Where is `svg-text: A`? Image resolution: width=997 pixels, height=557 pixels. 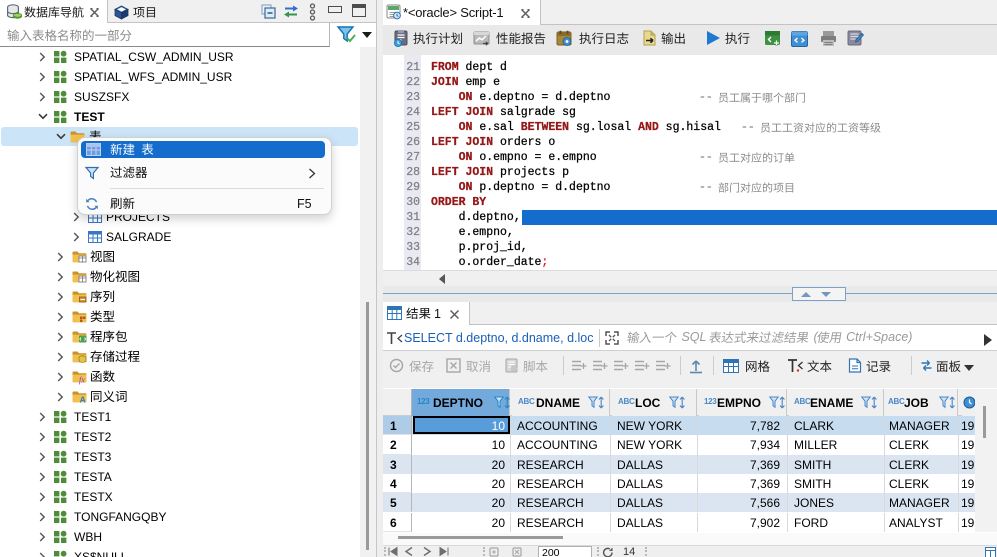 svg-text: A is located at coordinates (83, 400).